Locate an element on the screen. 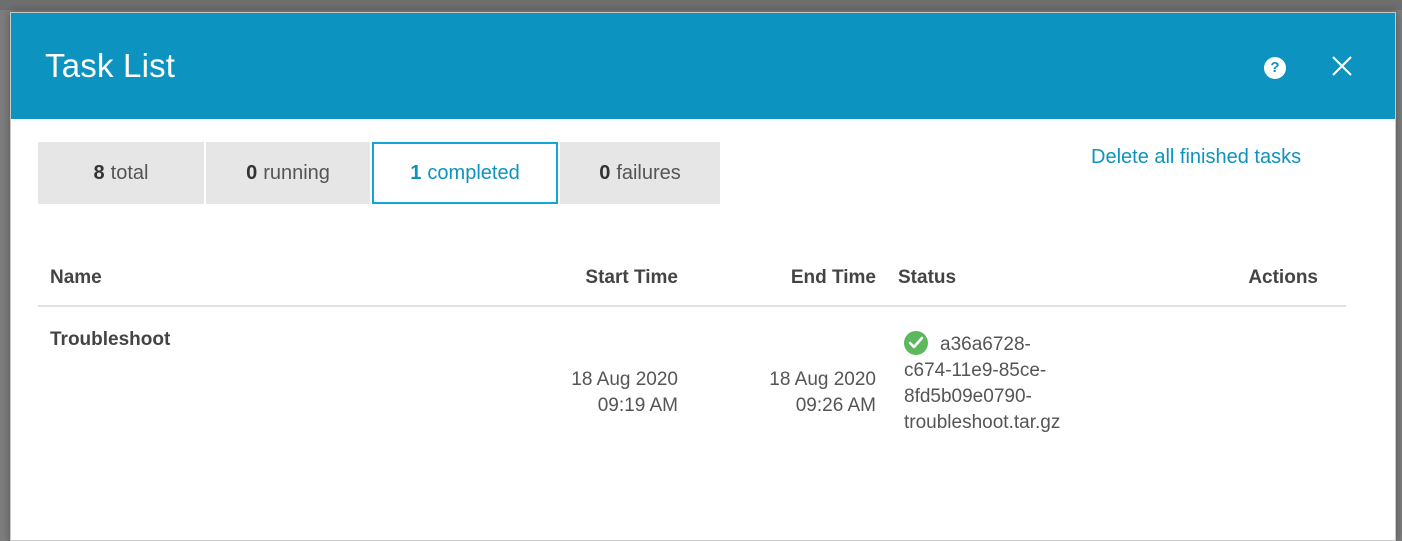 This screenshot has width=1402, height=541. filter-total: 8 total is located at coordinates (121, 173).